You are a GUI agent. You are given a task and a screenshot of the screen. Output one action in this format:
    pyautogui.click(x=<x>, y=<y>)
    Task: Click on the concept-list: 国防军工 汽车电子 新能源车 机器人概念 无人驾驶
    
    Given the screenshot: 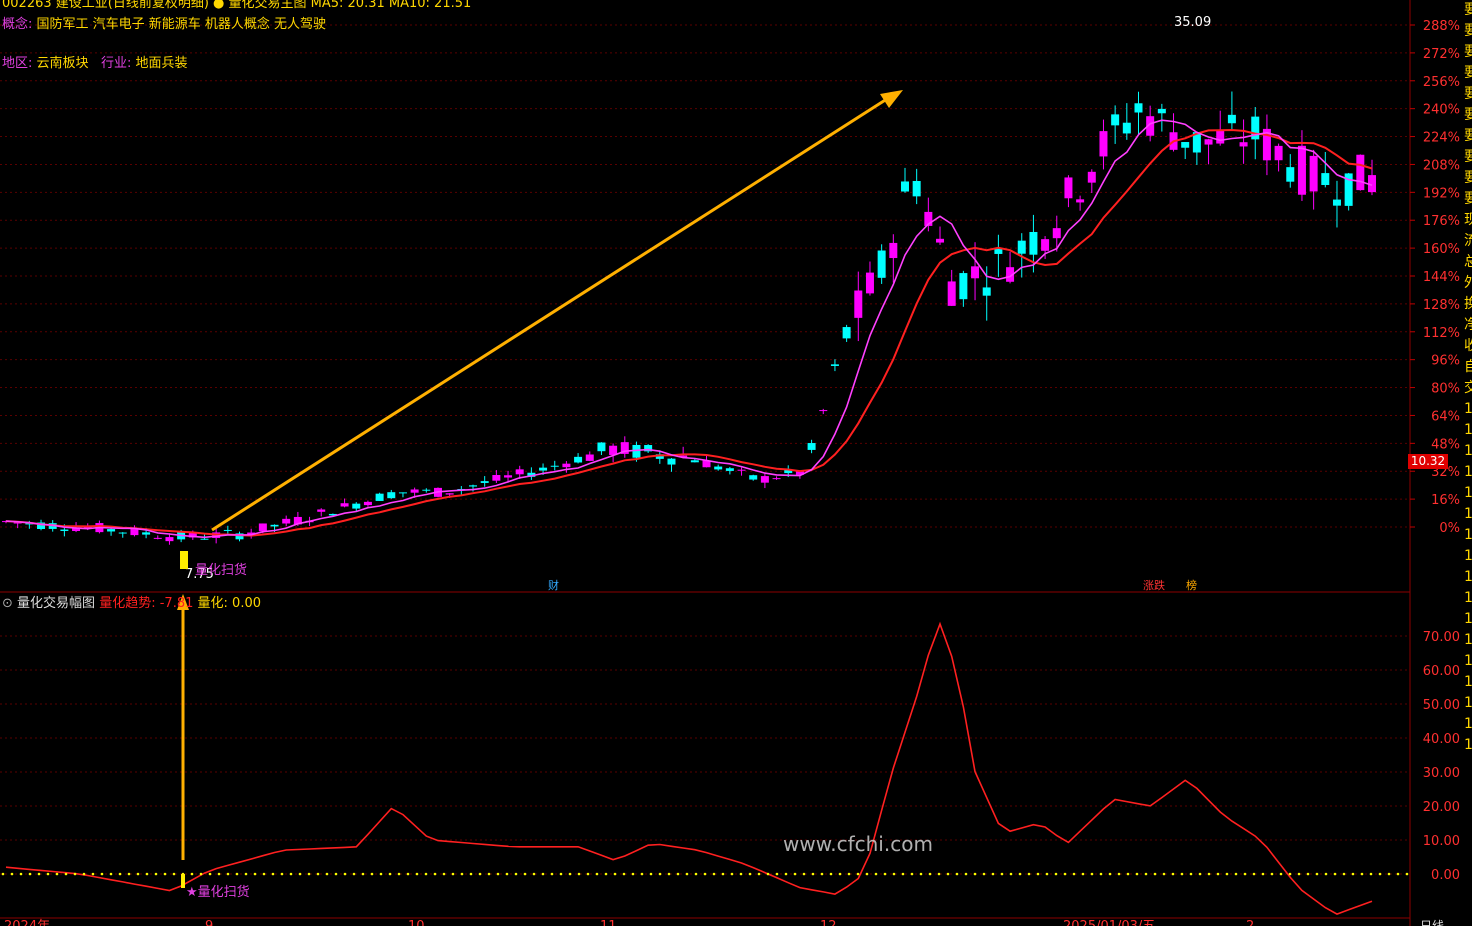 What is the action you would take?
    pyautogui.click(x=182, y=24)
    